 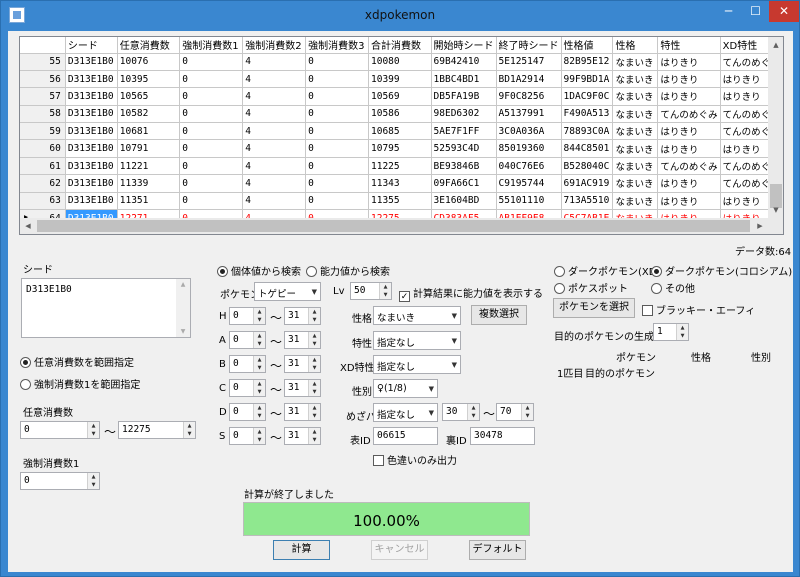 I want to click on grid-column-header: 性格, so click(x=635, y=45).